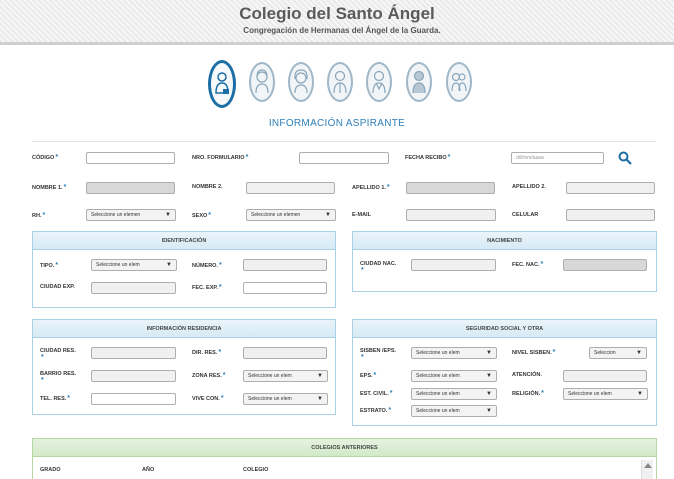 Image resolution: width=674 pixels, height=479 pixels. I want to click on step-man, so click(419, 82).